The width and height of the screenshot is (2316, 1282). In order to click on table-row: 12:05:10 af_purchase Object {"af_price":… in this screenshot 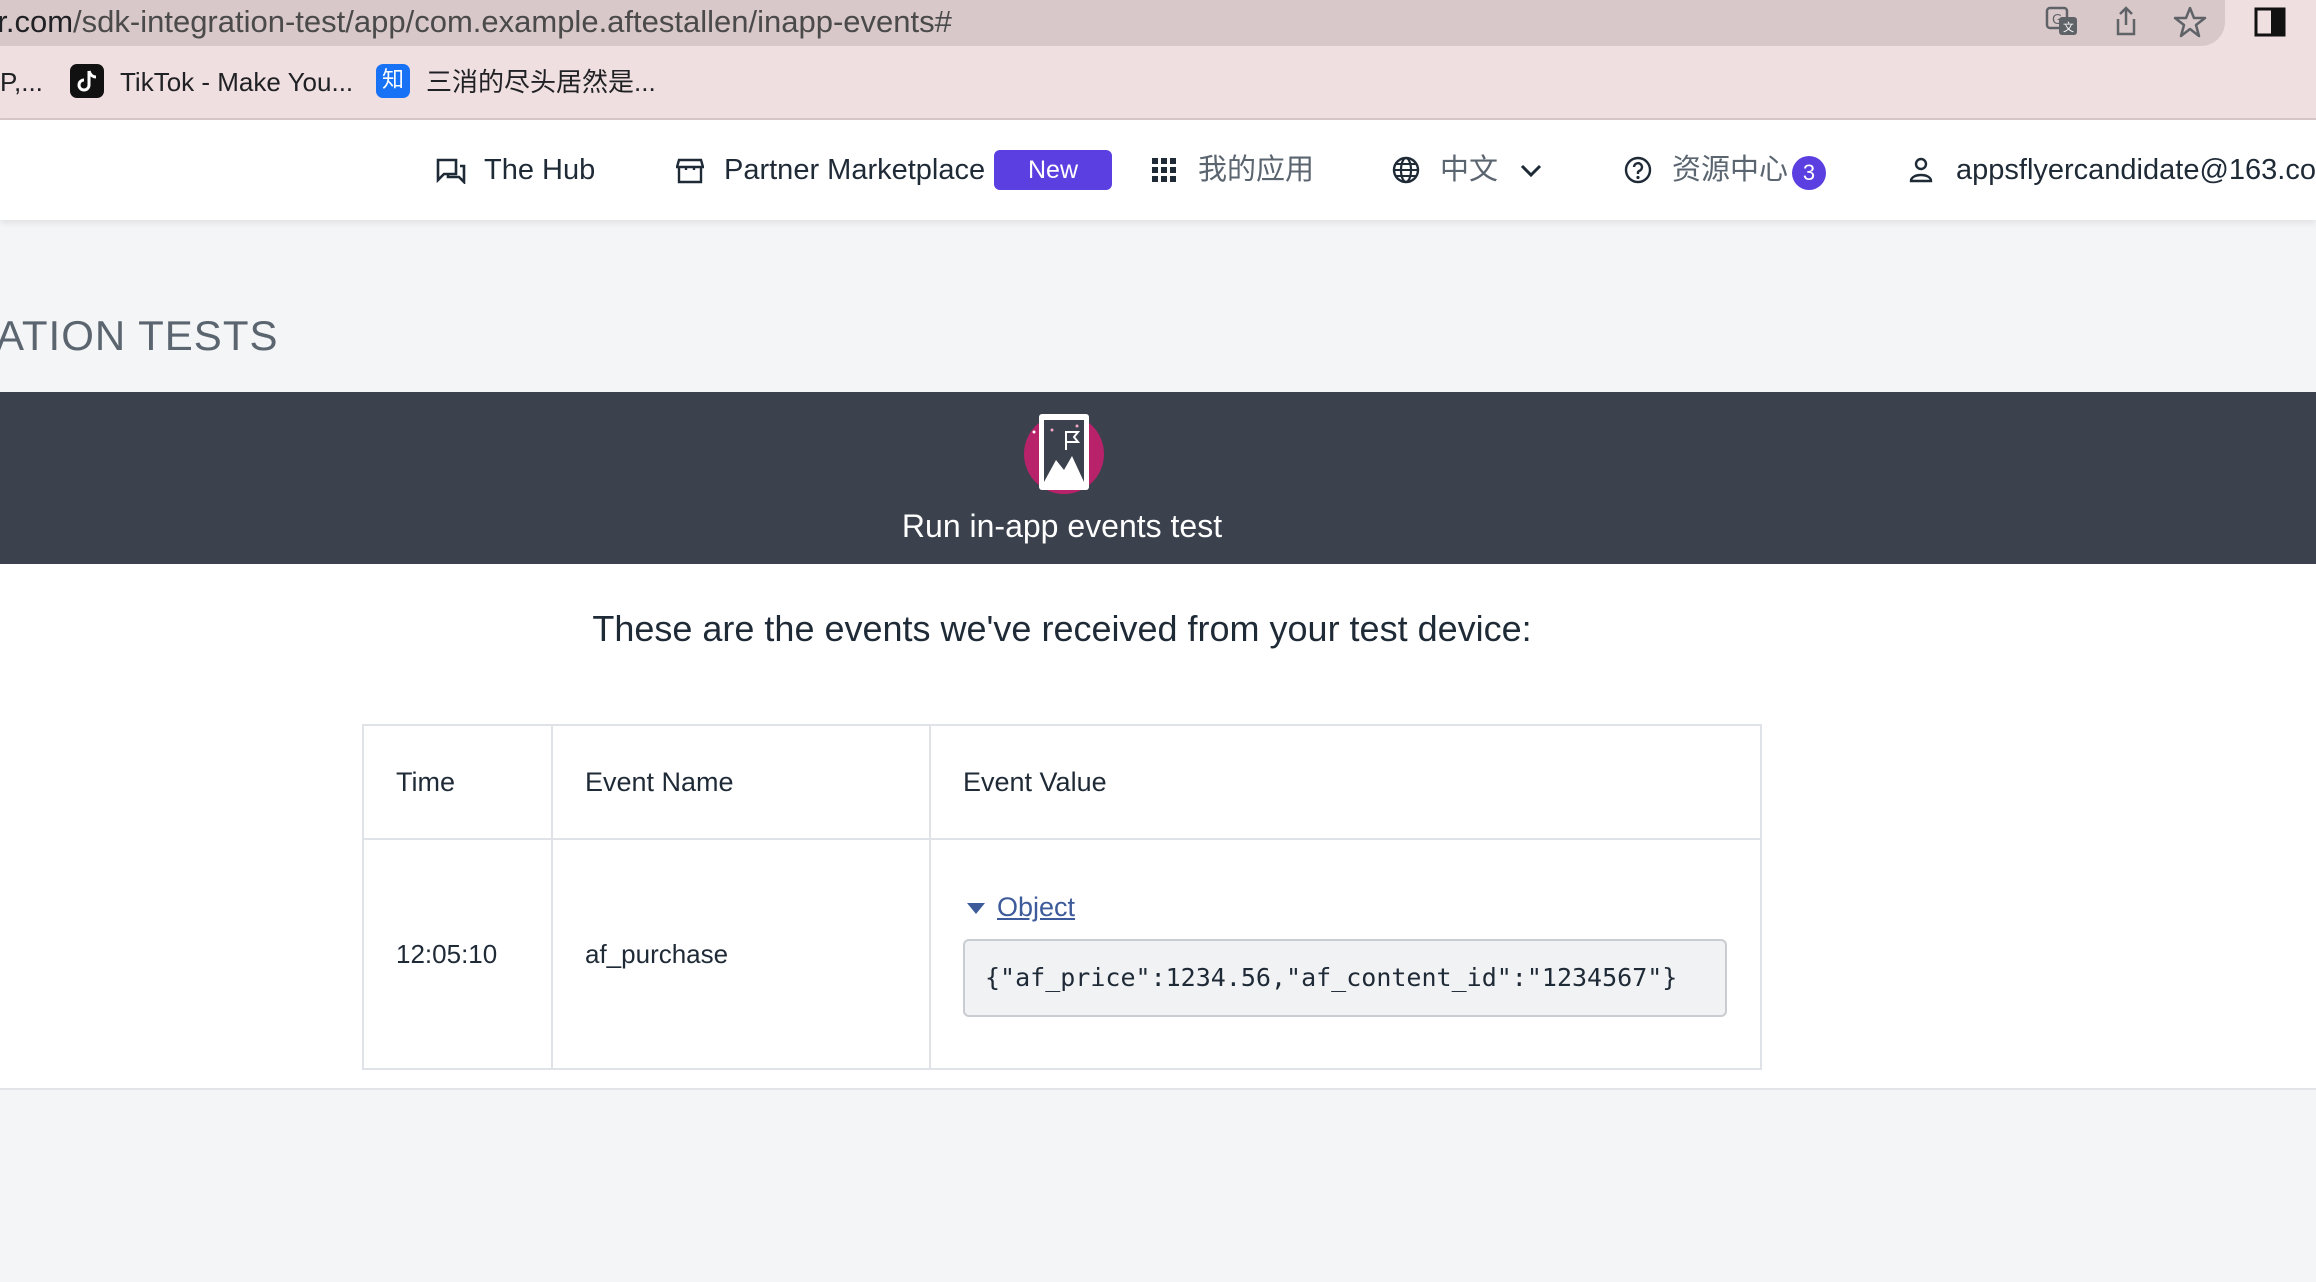, I will do `click(1062, 954)`.